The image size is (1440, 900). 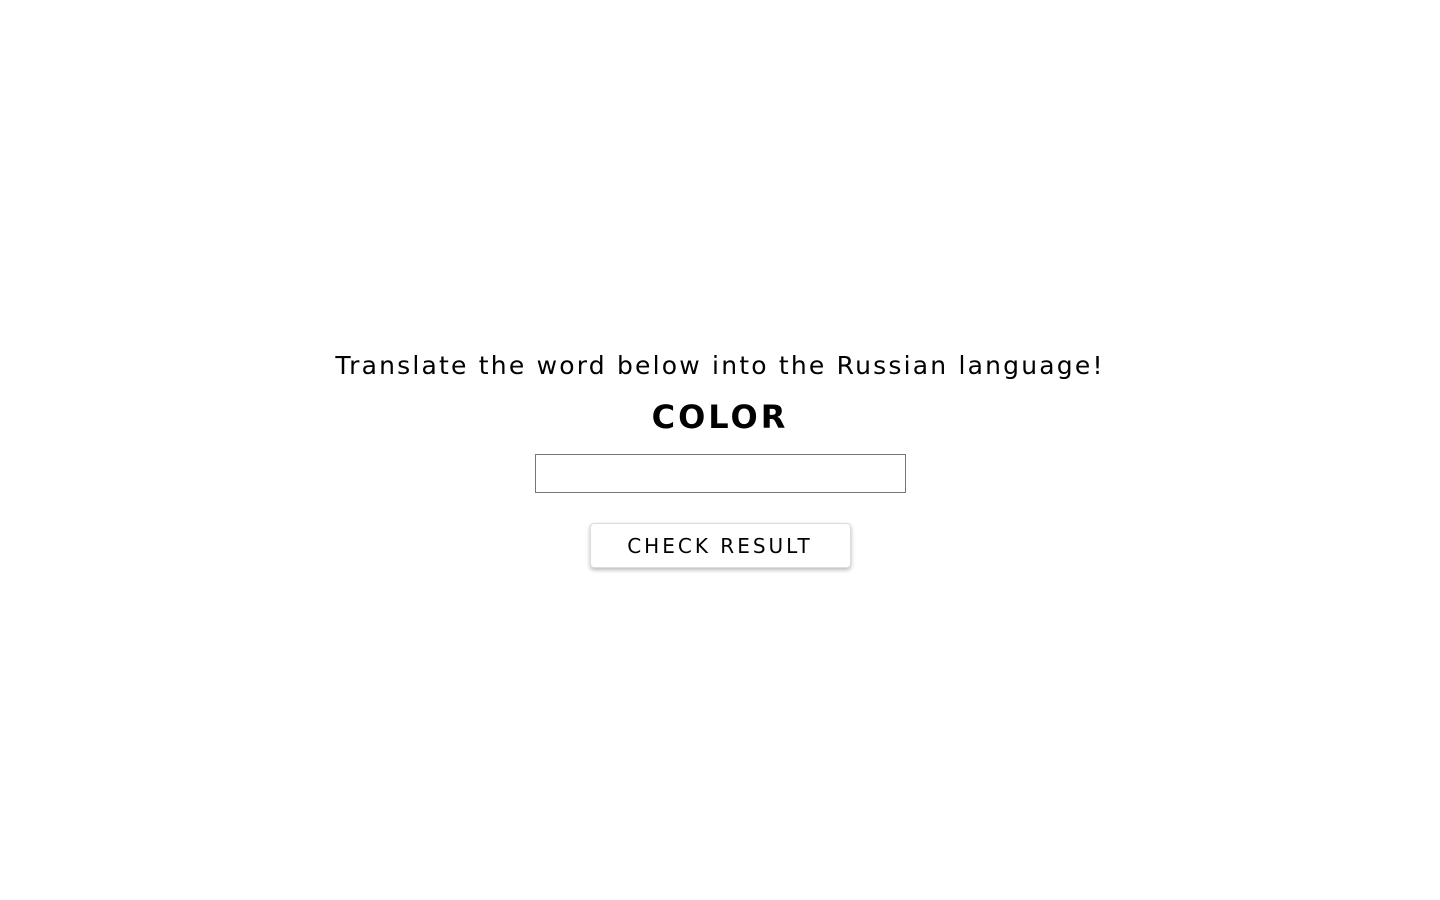 I want to click on check-result-button: CHECK RESULT, so click(x=720, y=545).